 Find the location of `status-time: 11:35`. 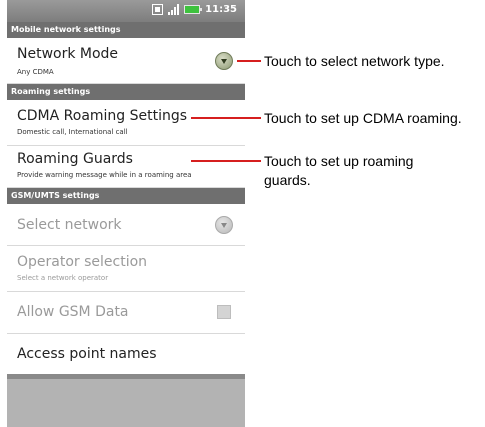

status-time: 11:35 is located at coordinates (221, 9).